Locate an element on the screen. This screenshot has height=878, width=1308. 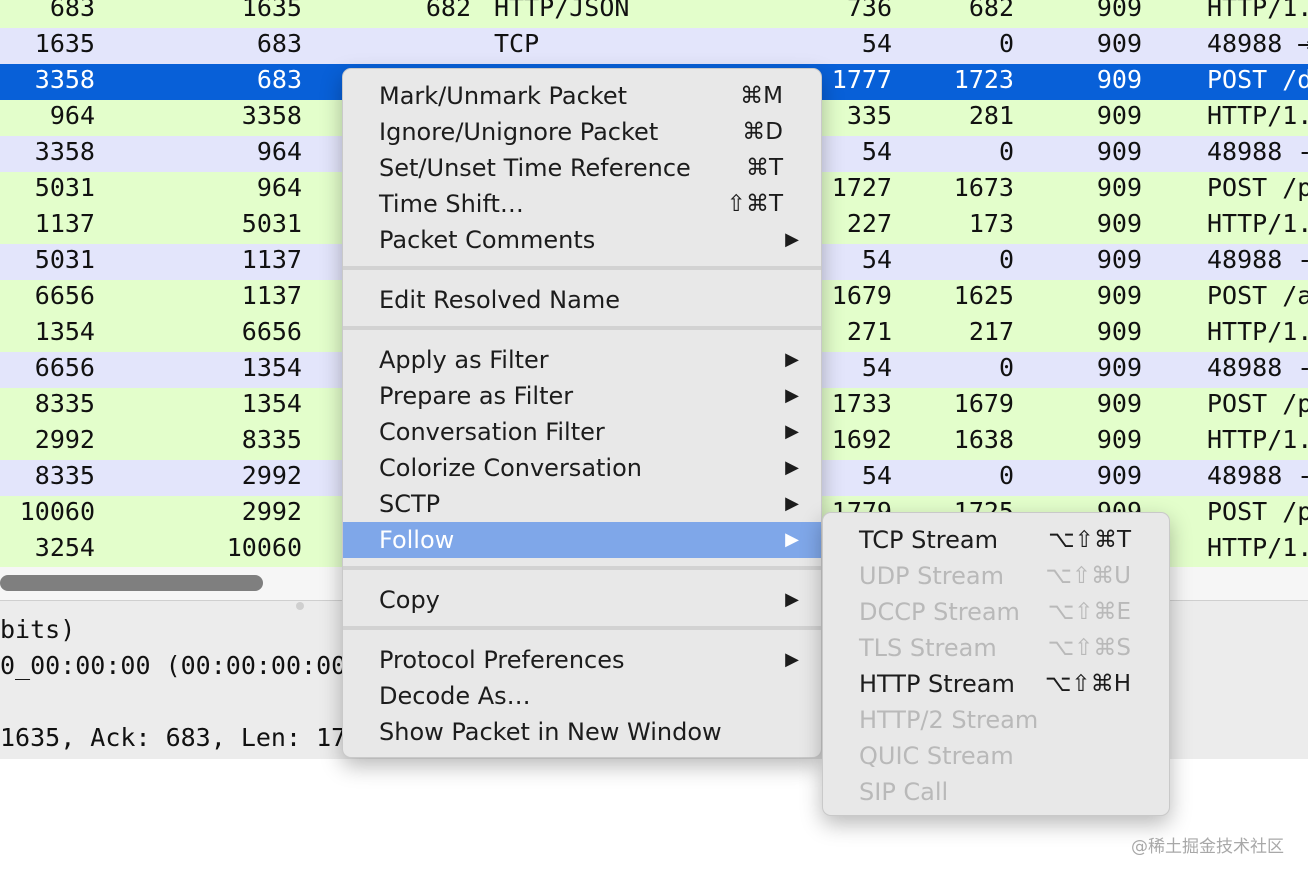
menu-item-label: Colorize Conversation is located at coordinates (510, 468).